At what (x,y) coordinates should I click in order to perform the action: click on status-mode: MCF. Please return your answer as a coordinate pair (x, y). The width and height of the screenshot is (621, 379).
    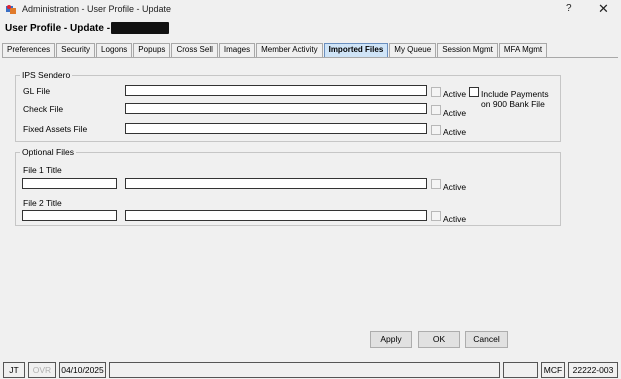
    Looking at the image, I should click on (553, 370).